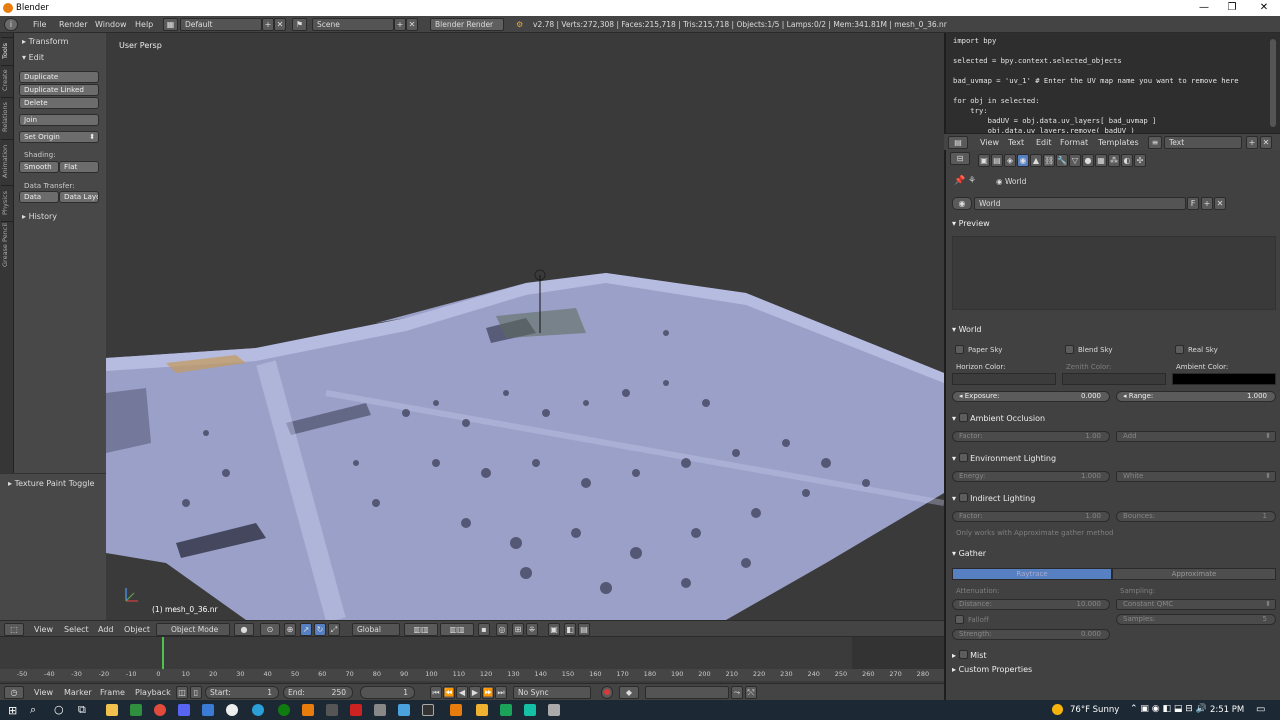 This screenshot has width=1280, height=720. What do you see at coordinates (45, 41) in the screenshot?
I see `transform-panel-header: ▸ Transform` at bounding box center [45, 41].